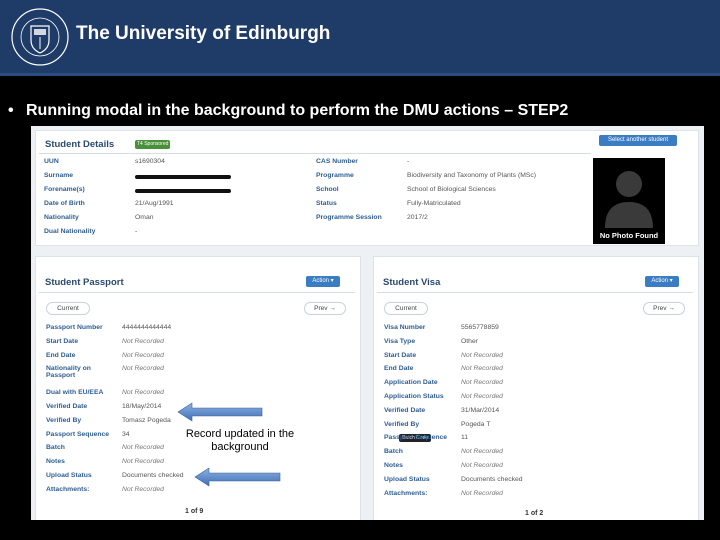 The width and height of the screenshot is (720, 540). I want to click on sponsored-tag: T4 Sponsored, so click(153, 144).